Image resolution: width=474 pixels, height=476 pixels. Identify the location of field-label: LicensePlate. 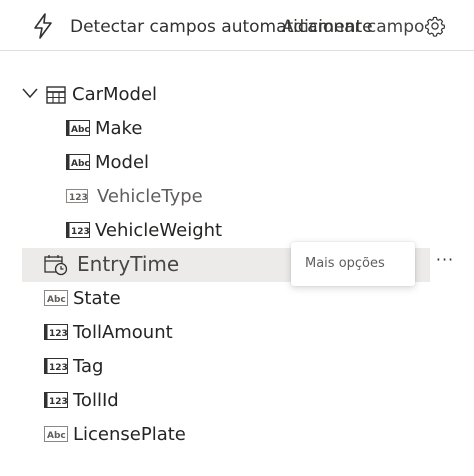
(129, 434).